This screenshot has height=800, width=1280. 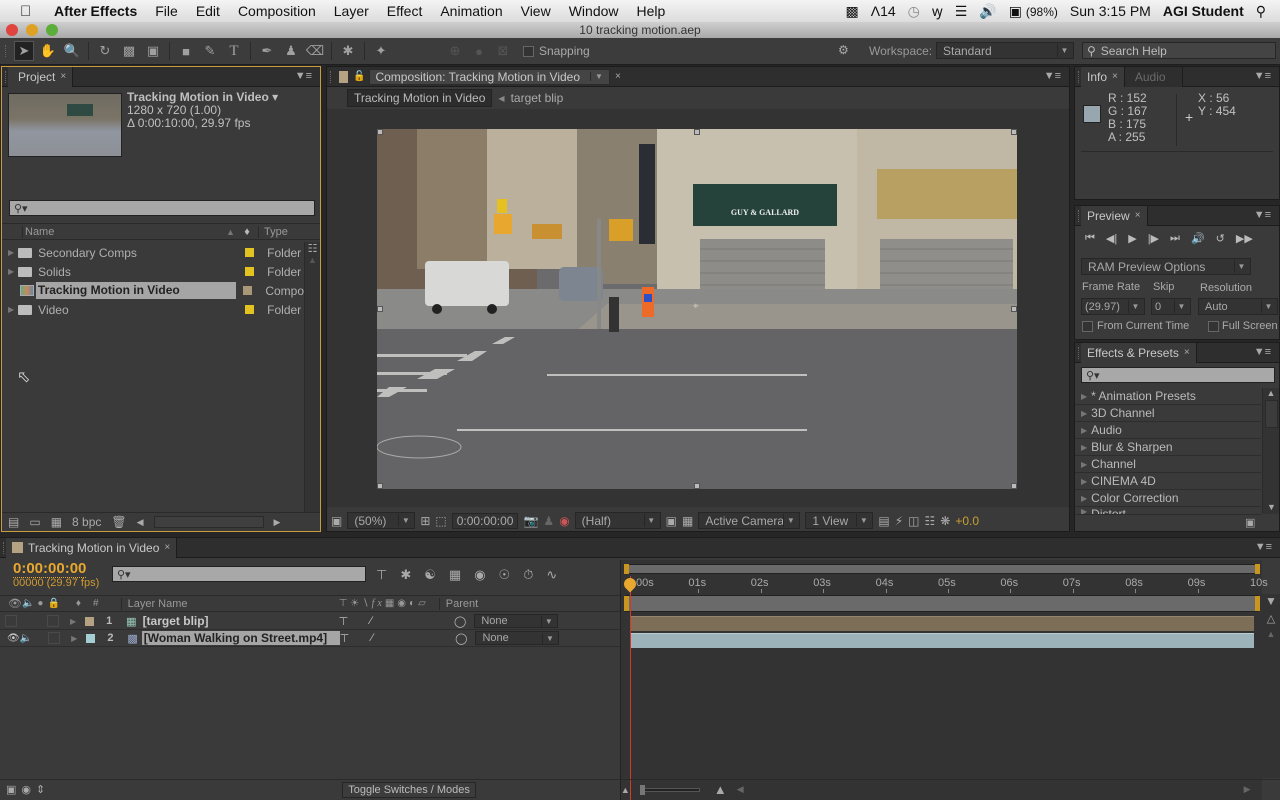 I want to click on mask-visibility-icon: ⬚, so click(x=440, y=521).